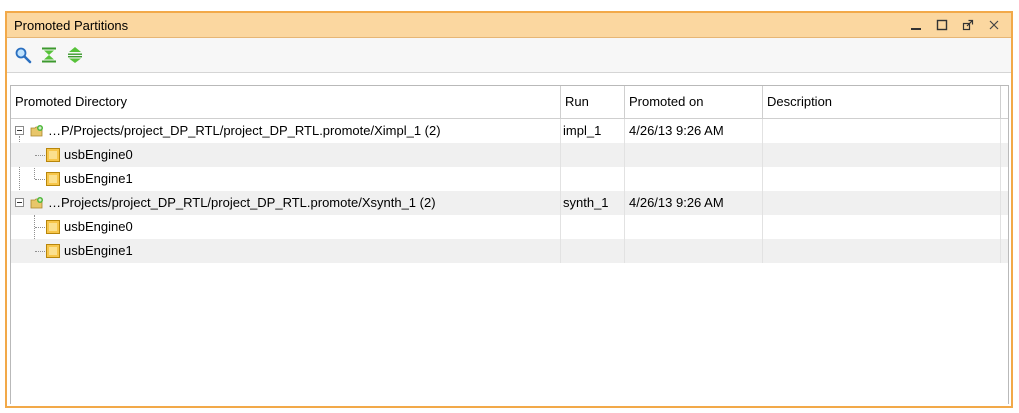 This screenshot has width=1019, height=413. I want to click on float-icon, so click(968, 25).